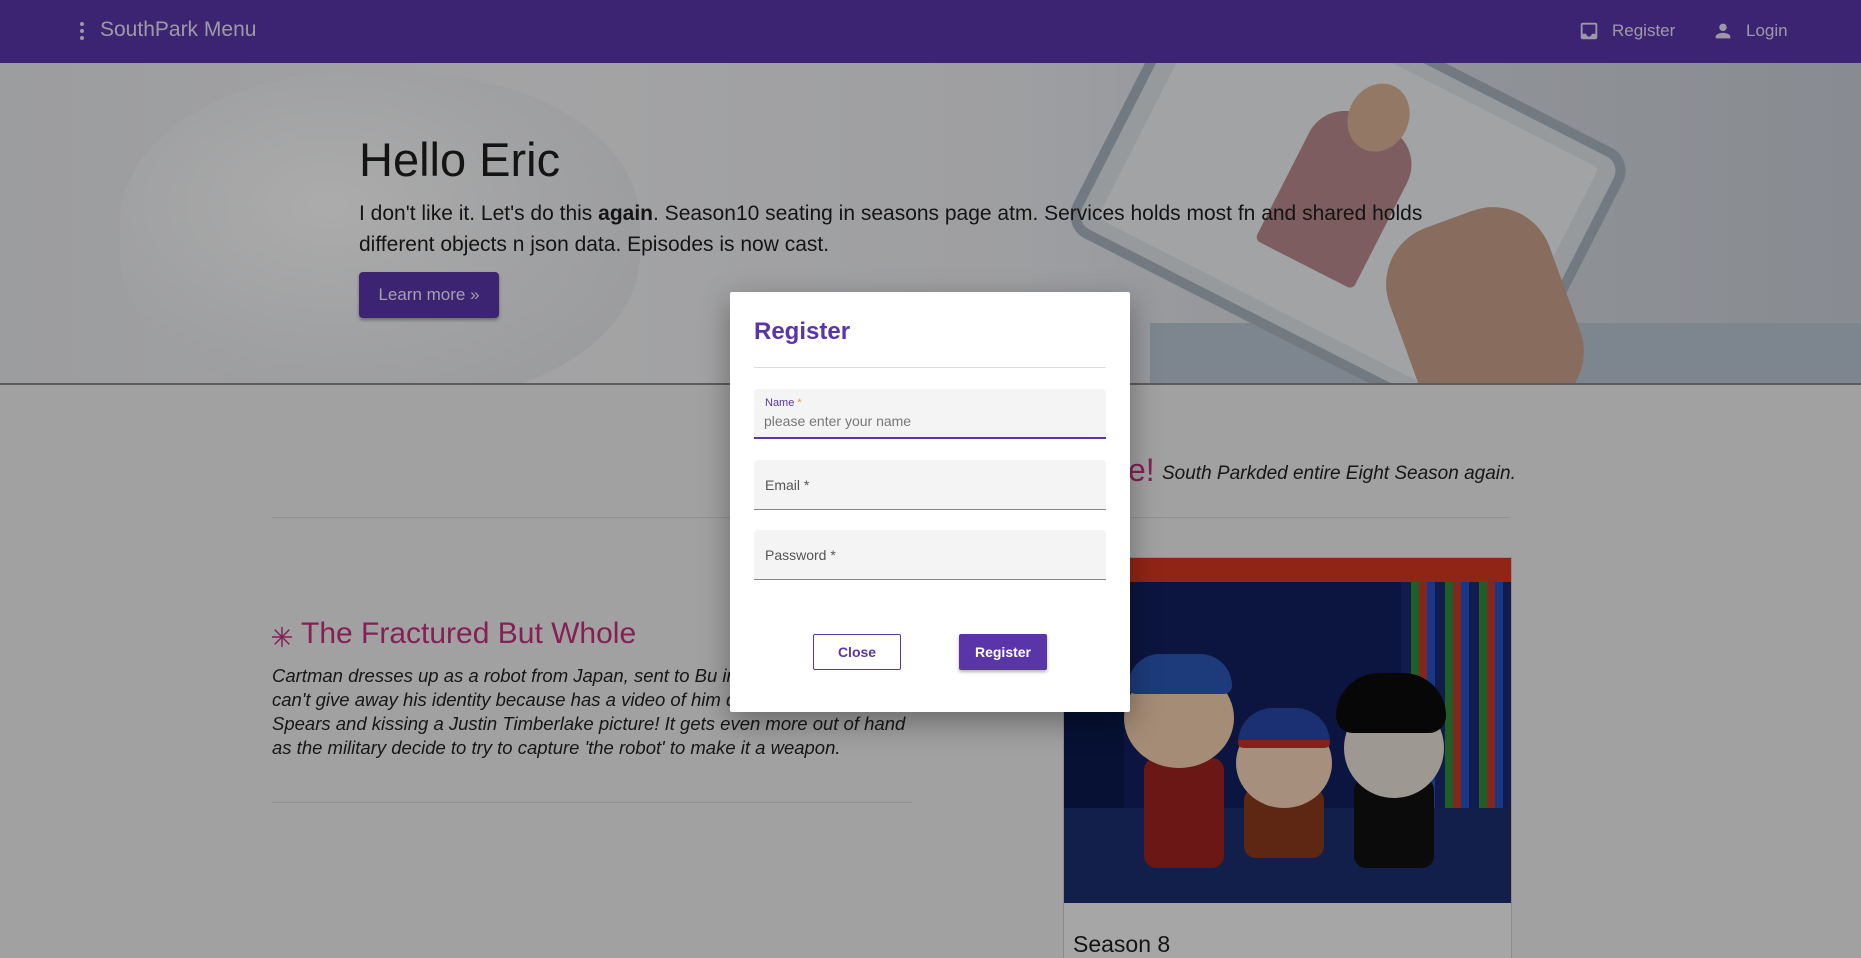 The height and width of the screenshot is (958, 1861). What do you see at coordinates (929, 421) in the screenshot?
I see `name-input` at bounding box center [929, 421].